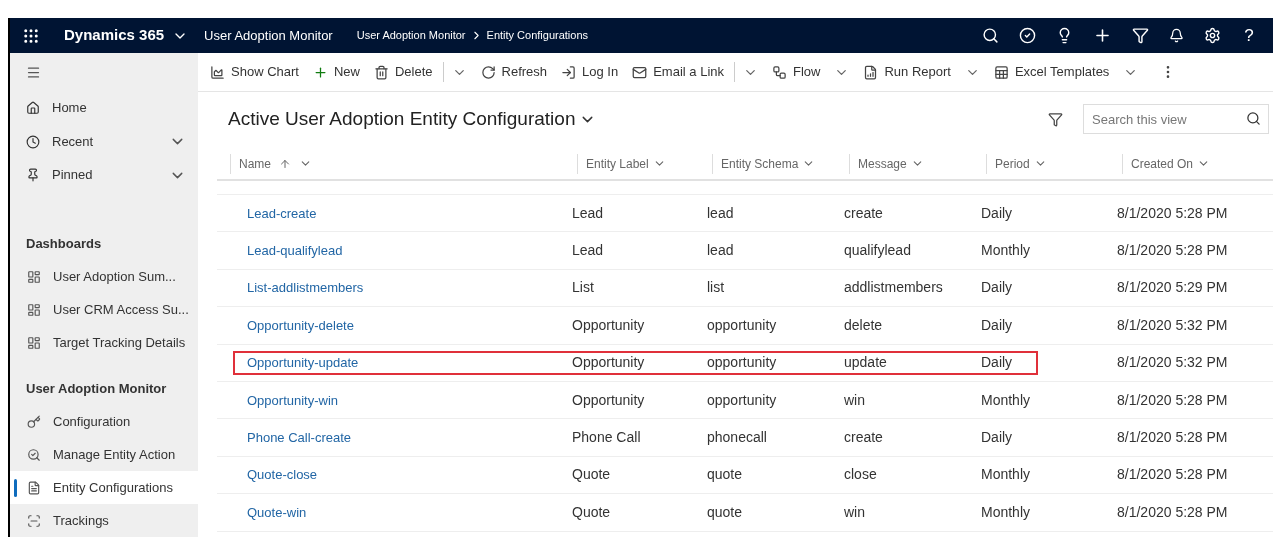 This screenshot has height=537, width=1273. Describe the element at coordinates (34, 520) in the screenshot. I see `scan-icon` at that location.